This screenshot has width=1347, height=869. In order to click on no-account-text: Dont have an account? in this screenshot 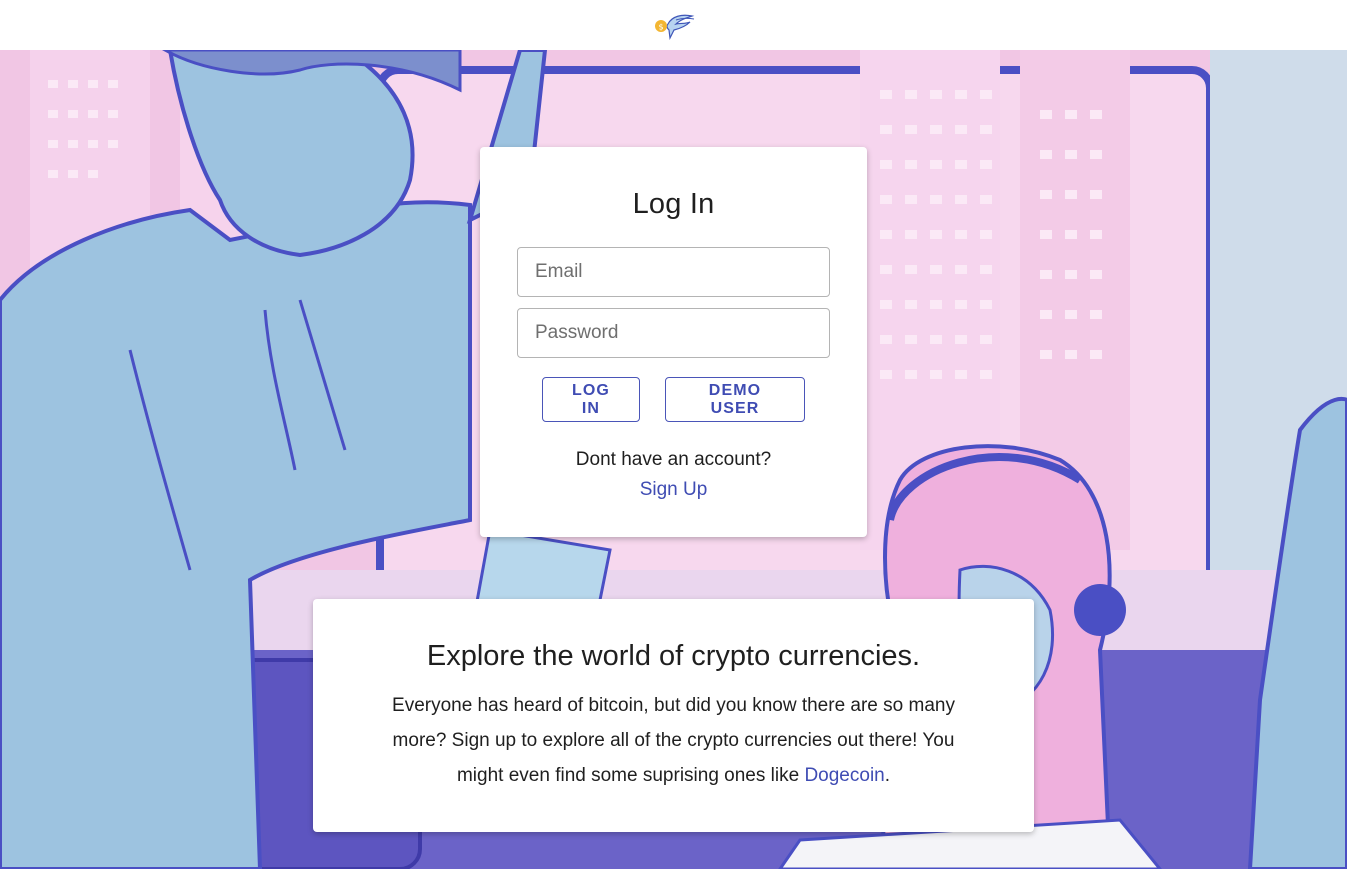, I will do `click(673, 459)`.